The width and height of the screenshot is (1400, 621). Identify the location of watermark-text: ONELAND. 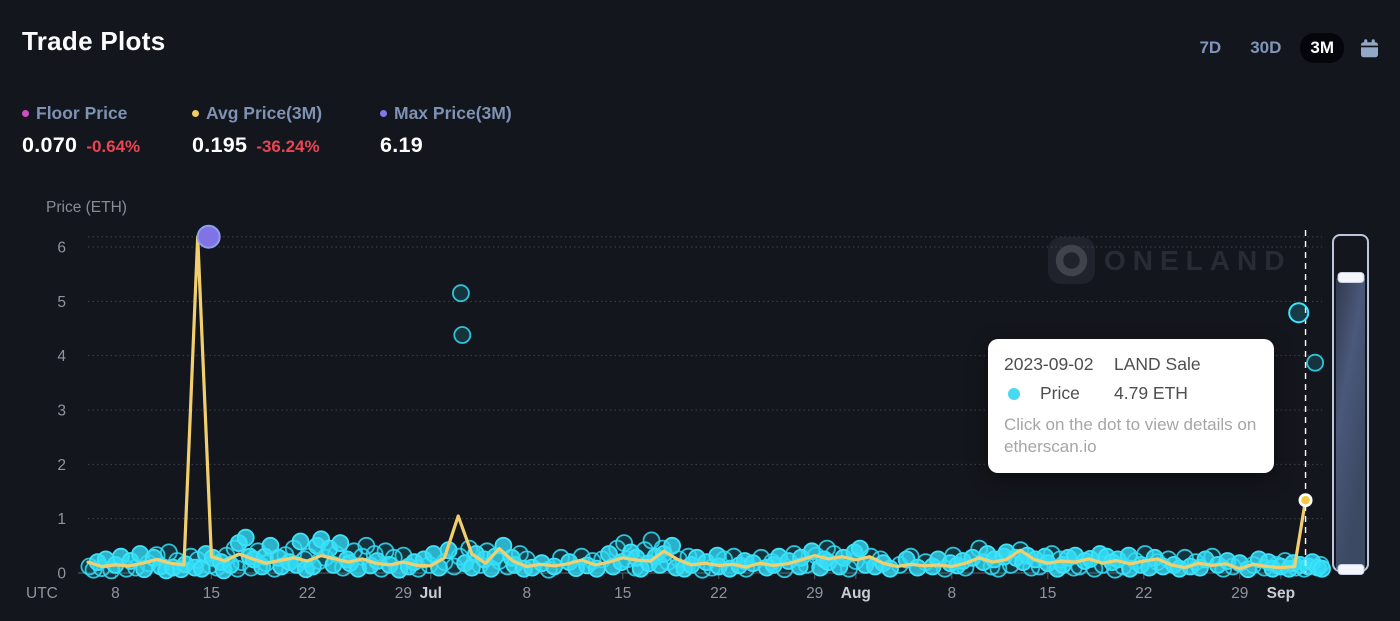
(1197, 260).